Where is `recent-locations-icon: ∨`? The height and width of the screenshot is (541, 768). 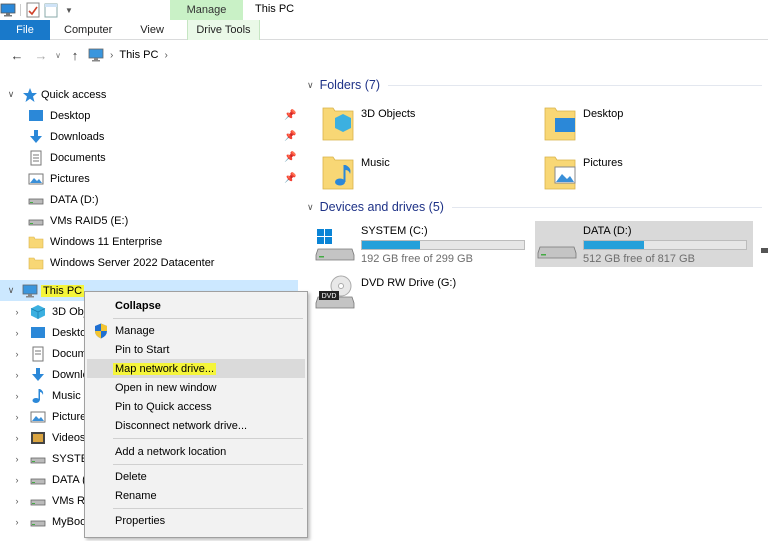 recent-locations-icon: ∨ is located at coordinates (58, 55).